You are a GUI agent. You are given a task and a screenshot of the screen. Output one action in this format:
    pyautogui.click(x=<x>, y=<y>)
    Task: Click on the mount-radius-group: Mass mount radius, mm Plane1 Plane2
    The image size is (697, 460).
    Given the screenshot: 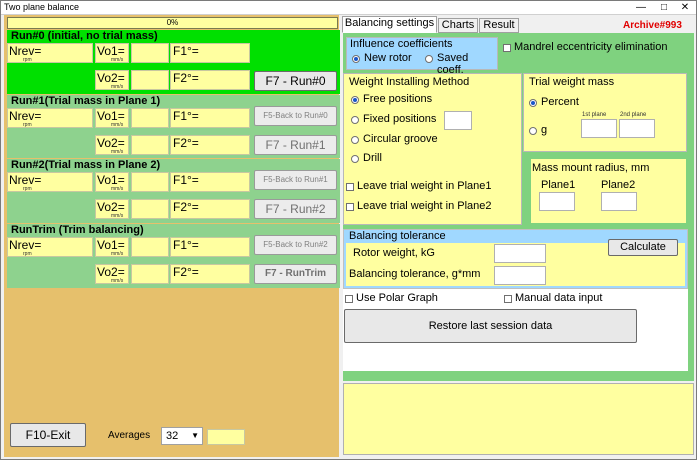 What is the action you would take?
    pyautogui.click(x=608, y=191)
    